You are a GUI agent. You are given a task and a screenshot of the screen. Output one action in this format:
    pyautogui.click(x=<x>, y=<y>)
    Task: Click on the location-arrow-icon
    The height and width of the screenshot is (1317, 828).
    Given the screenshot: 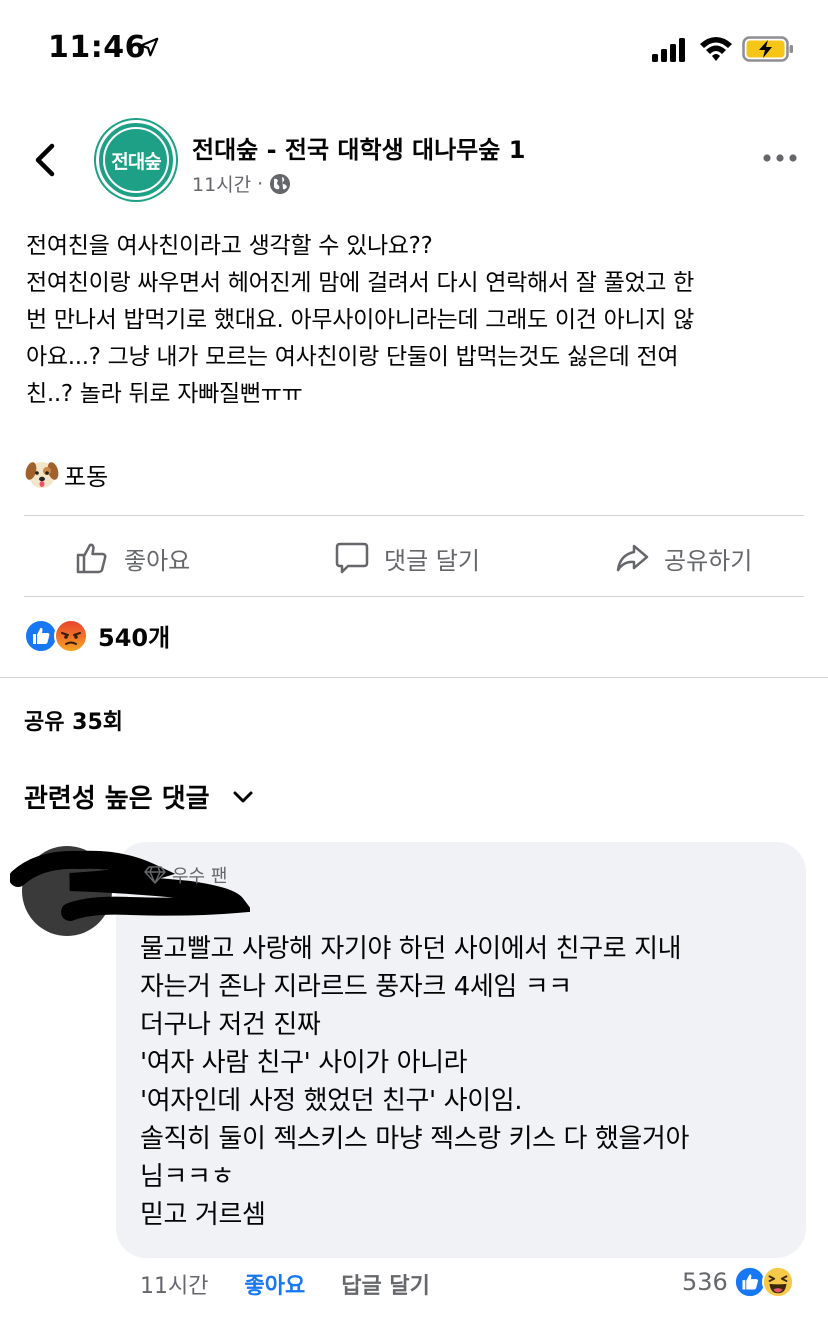 What is the action you would take?
    pyautogui.click(x=149, y=47)
    